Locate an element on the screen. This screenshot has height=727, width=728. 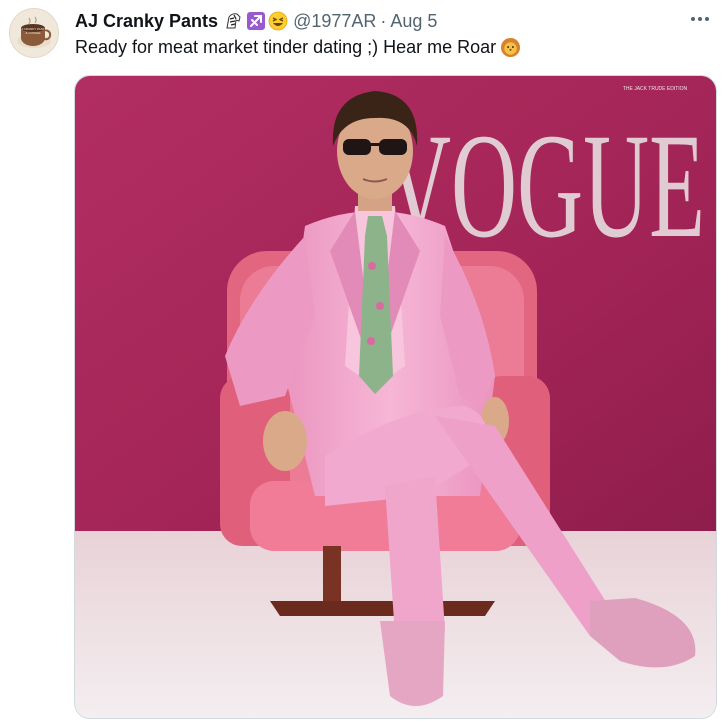
zebra-icon is located at coordinates (233, 21).